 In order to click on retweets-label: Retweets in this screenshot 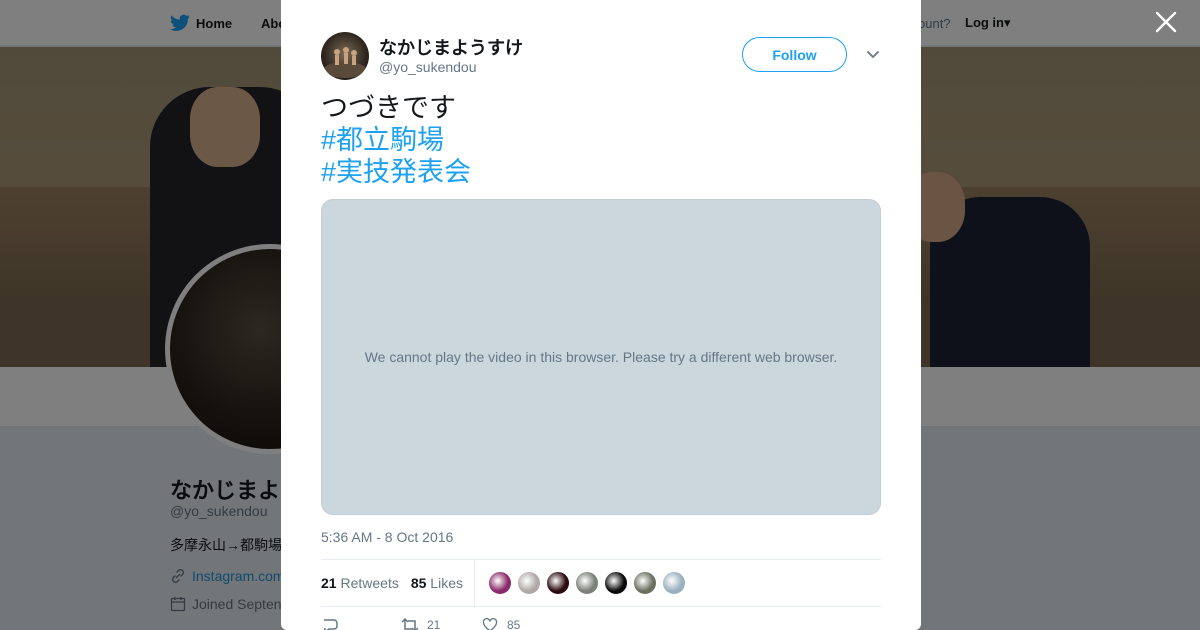, I will do `click(369, 583)`.